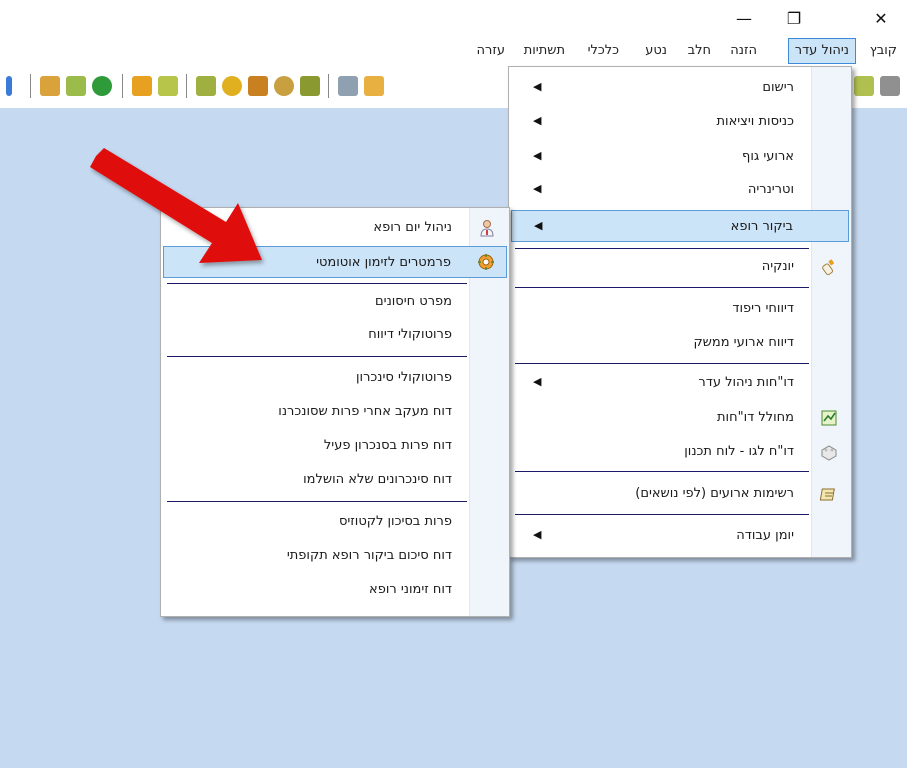 Image resolution: width=907 pixels, height=768 pixels. I want to click on menu-item-body-events: ארועי גוף ◀, so click(680, 157).